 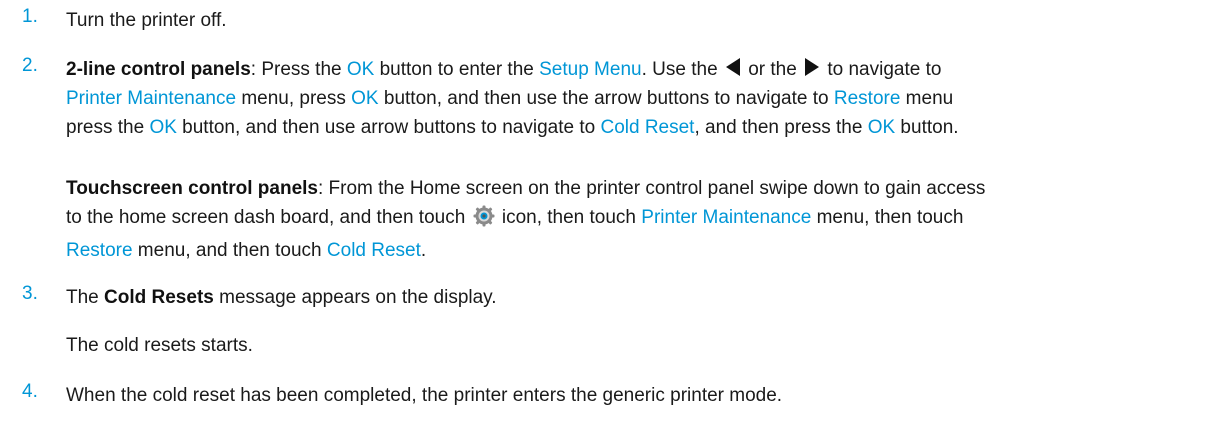 What do you see at coordinates (423, 250) in the screenshot?
I see `text-run: .` at bounding box center [423, 250].